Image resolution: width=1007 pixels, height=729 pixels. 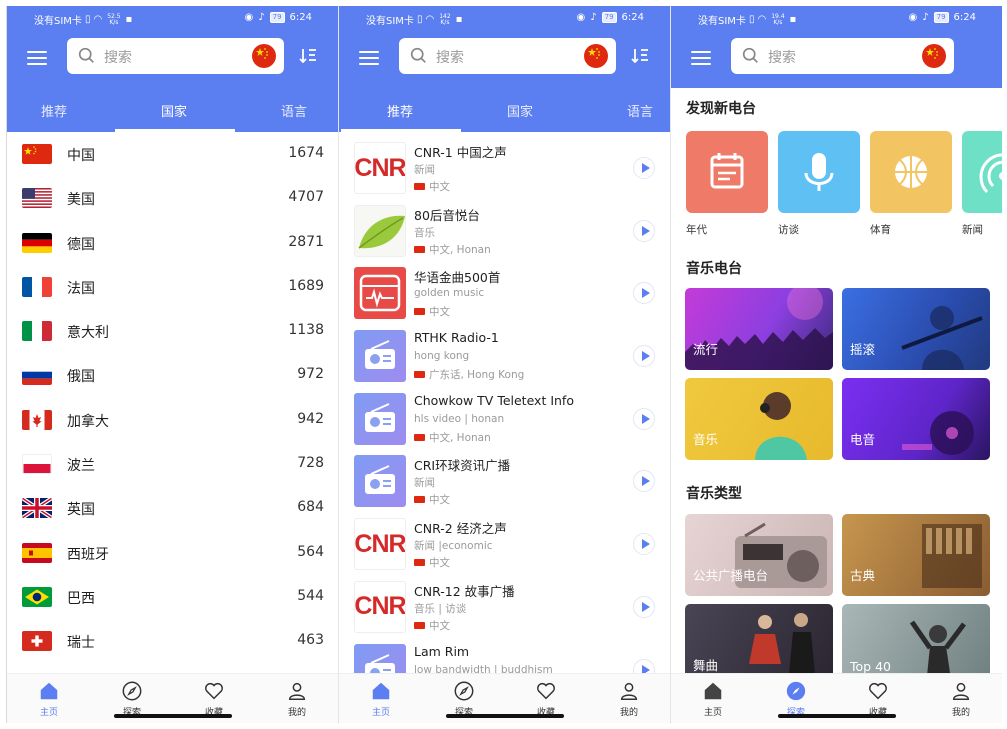 What do you see at coordinates (310, 463) in the screenshot?
I see `station-count: 728` at bounding box center [310, 463].